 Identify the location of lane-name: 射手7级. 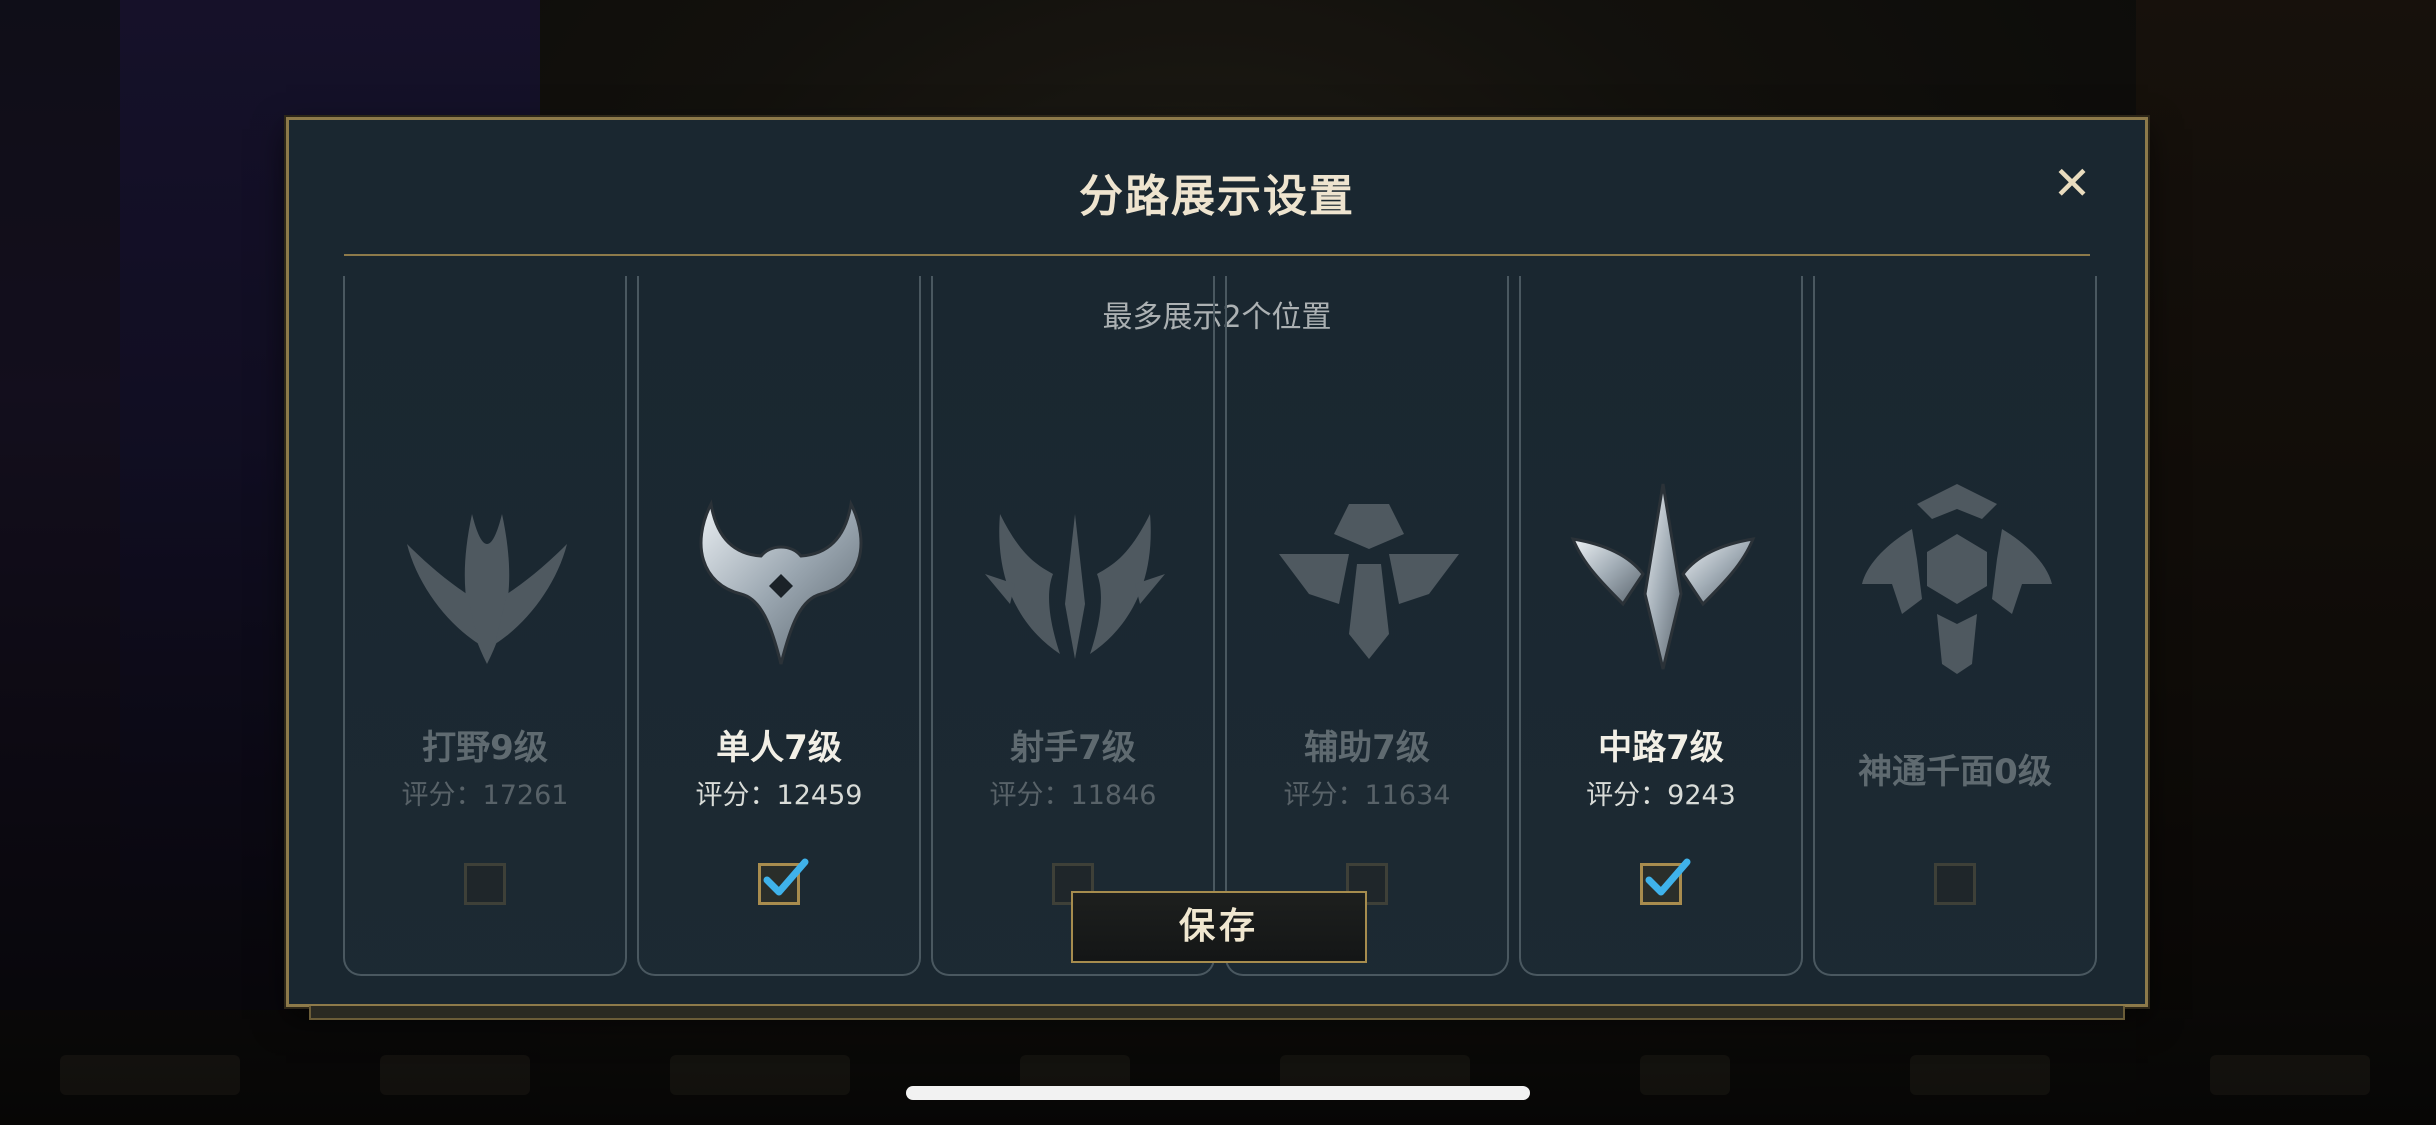
(1073, 748).